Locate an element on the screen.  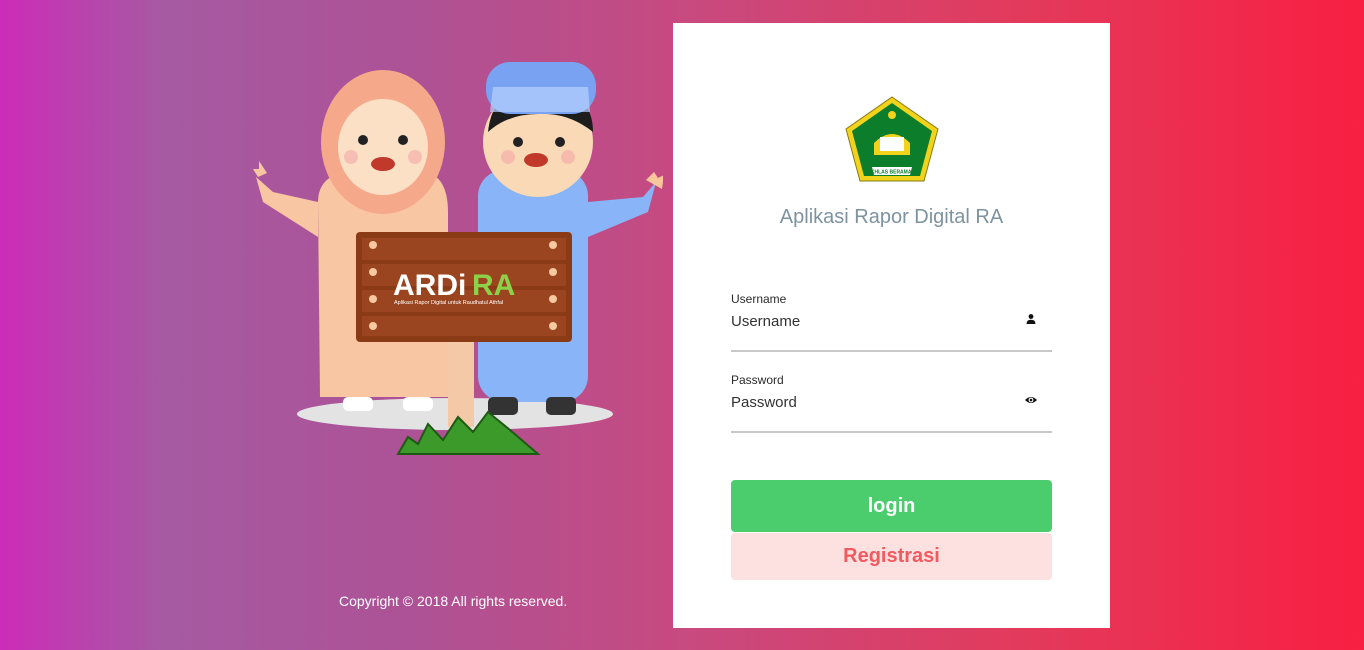
app-title: Aplikasi Rapor Digital RA is located at coordinates (891, 217).